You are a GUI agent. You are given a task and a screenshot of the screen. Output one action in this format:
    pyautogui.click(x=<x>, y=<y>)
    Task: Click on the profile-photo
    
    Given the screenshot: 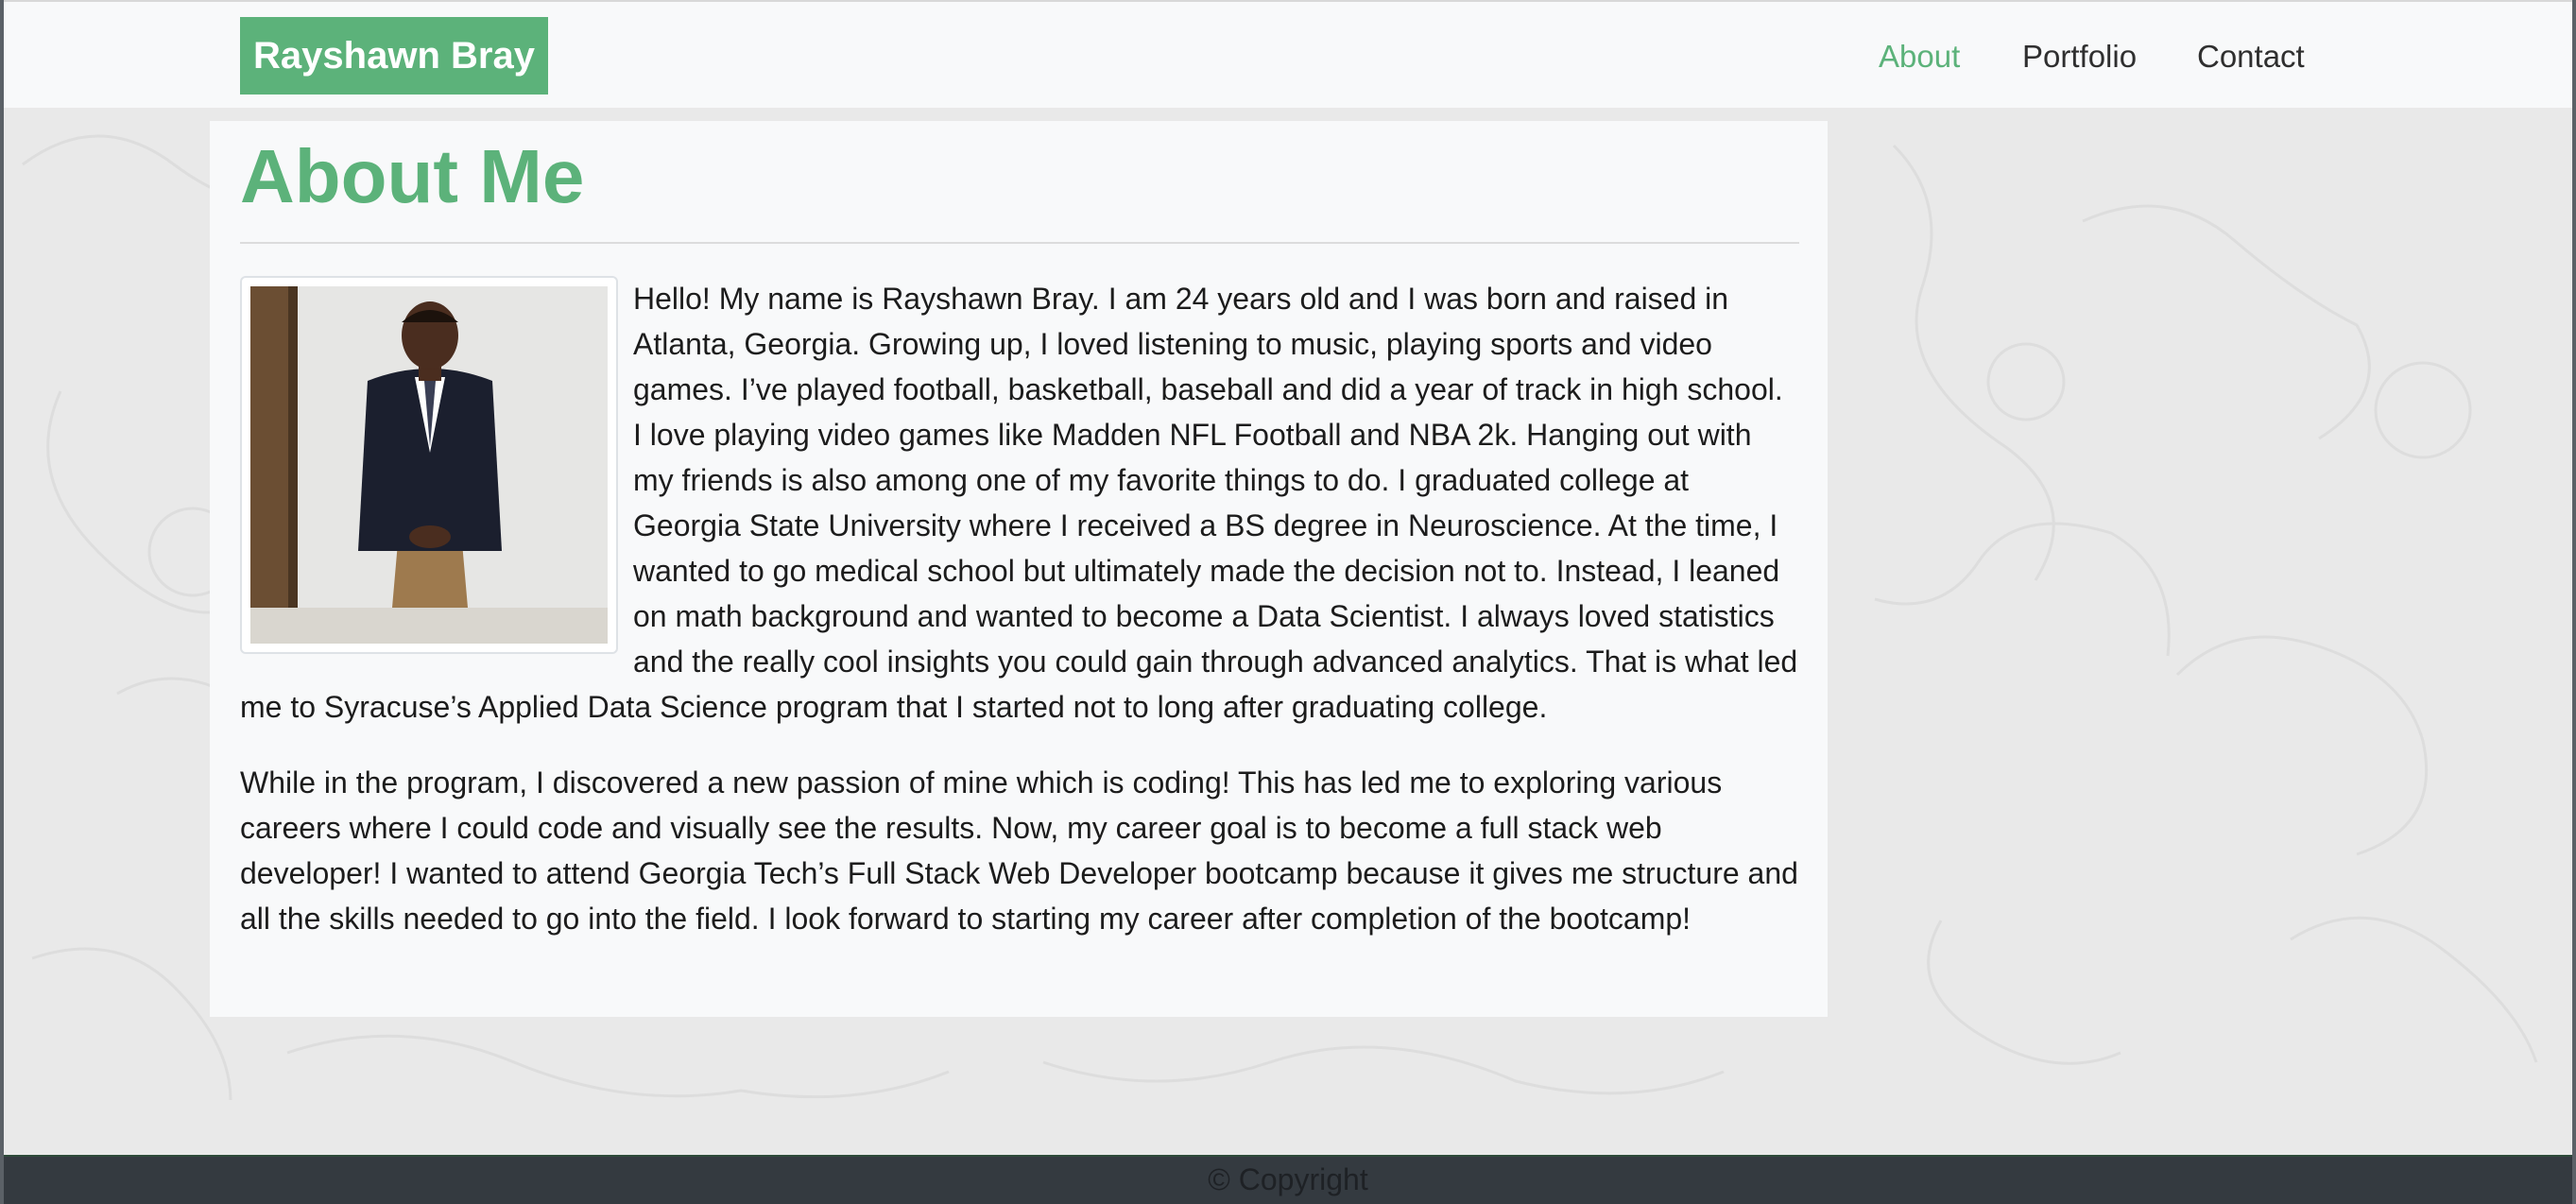 What is the action you would take?
    pyautogui.click(x=429, y=465)
    